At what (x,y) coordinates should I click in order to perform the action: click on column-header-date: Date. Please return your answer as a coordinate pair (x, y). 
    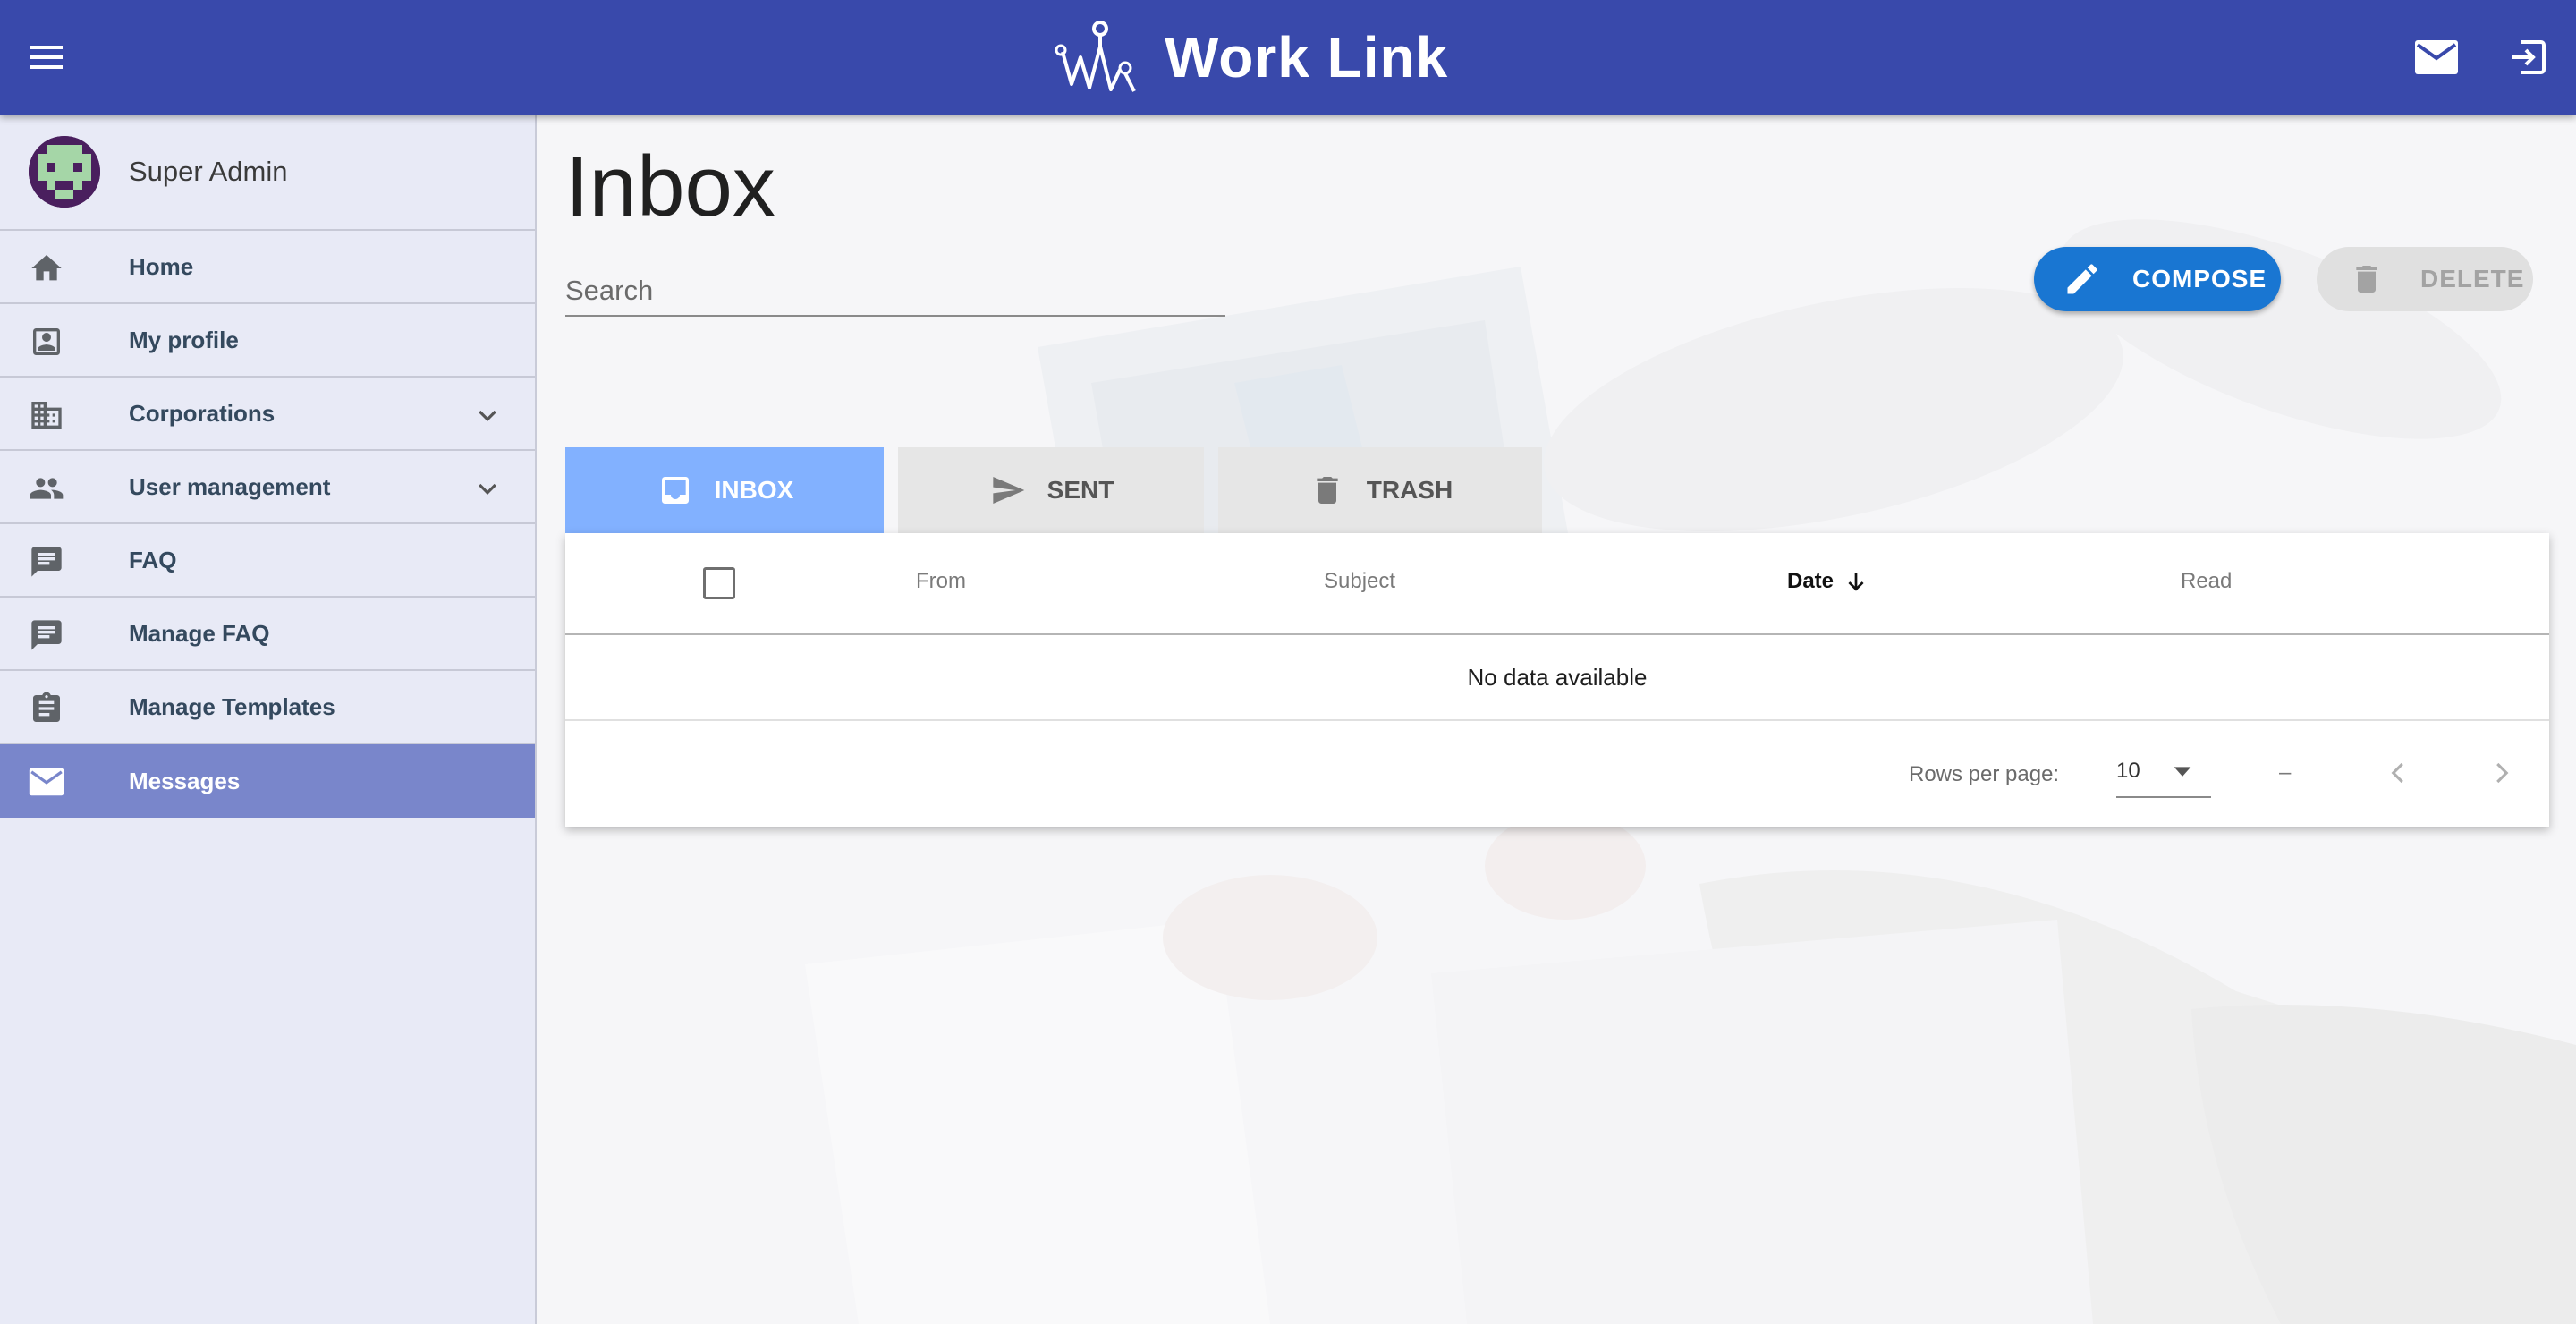
    Looking at the image, I should click on (1828, 581).